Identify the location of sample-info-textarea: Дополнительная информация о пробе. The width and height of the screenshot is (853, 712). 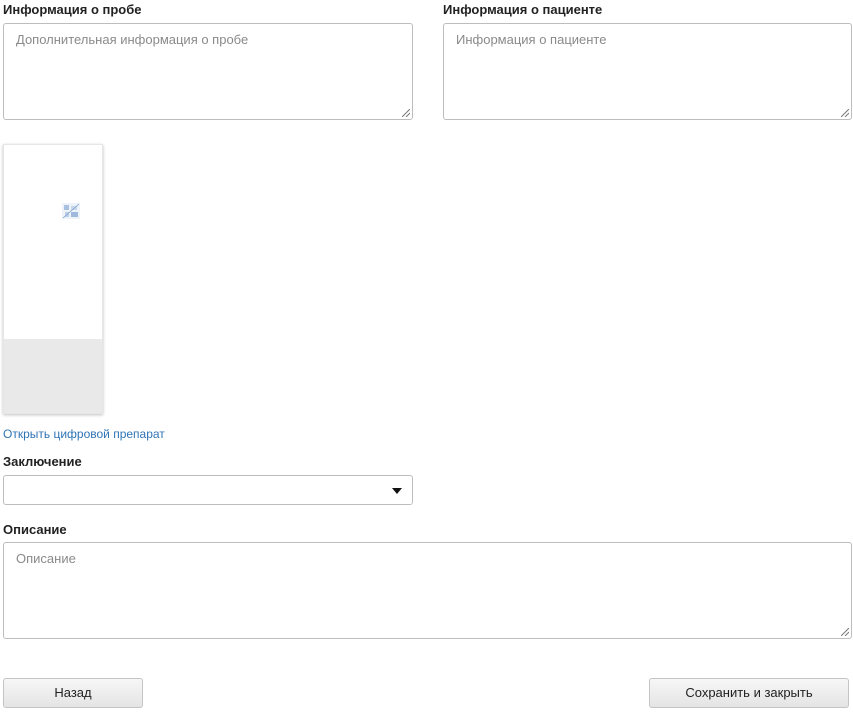
(208, 71).